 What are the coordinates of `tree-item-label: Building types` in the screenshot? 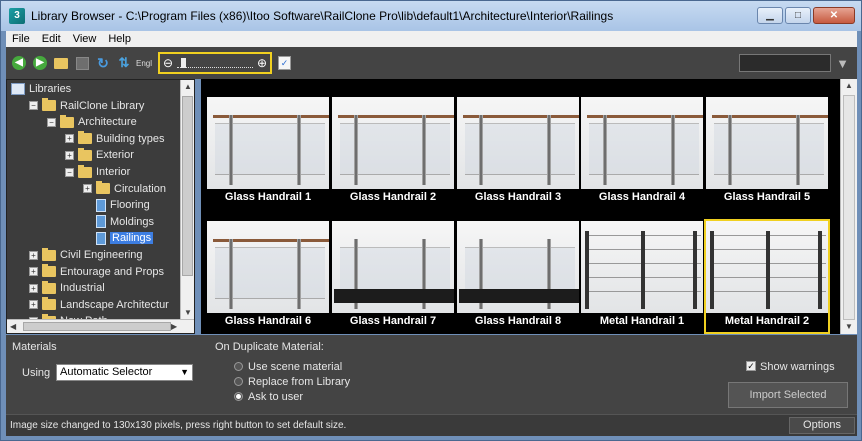 It's located at (130, 138).